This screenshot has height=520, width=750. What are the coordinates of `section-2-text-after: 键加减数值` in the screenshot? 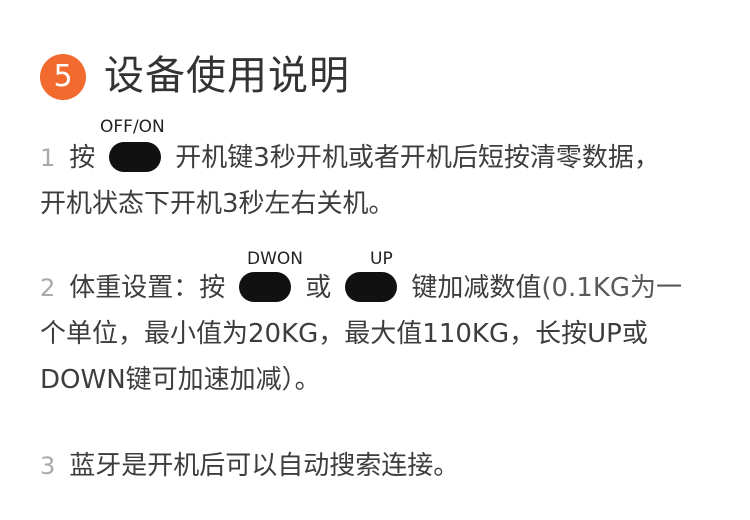 It's located at (476, 288).